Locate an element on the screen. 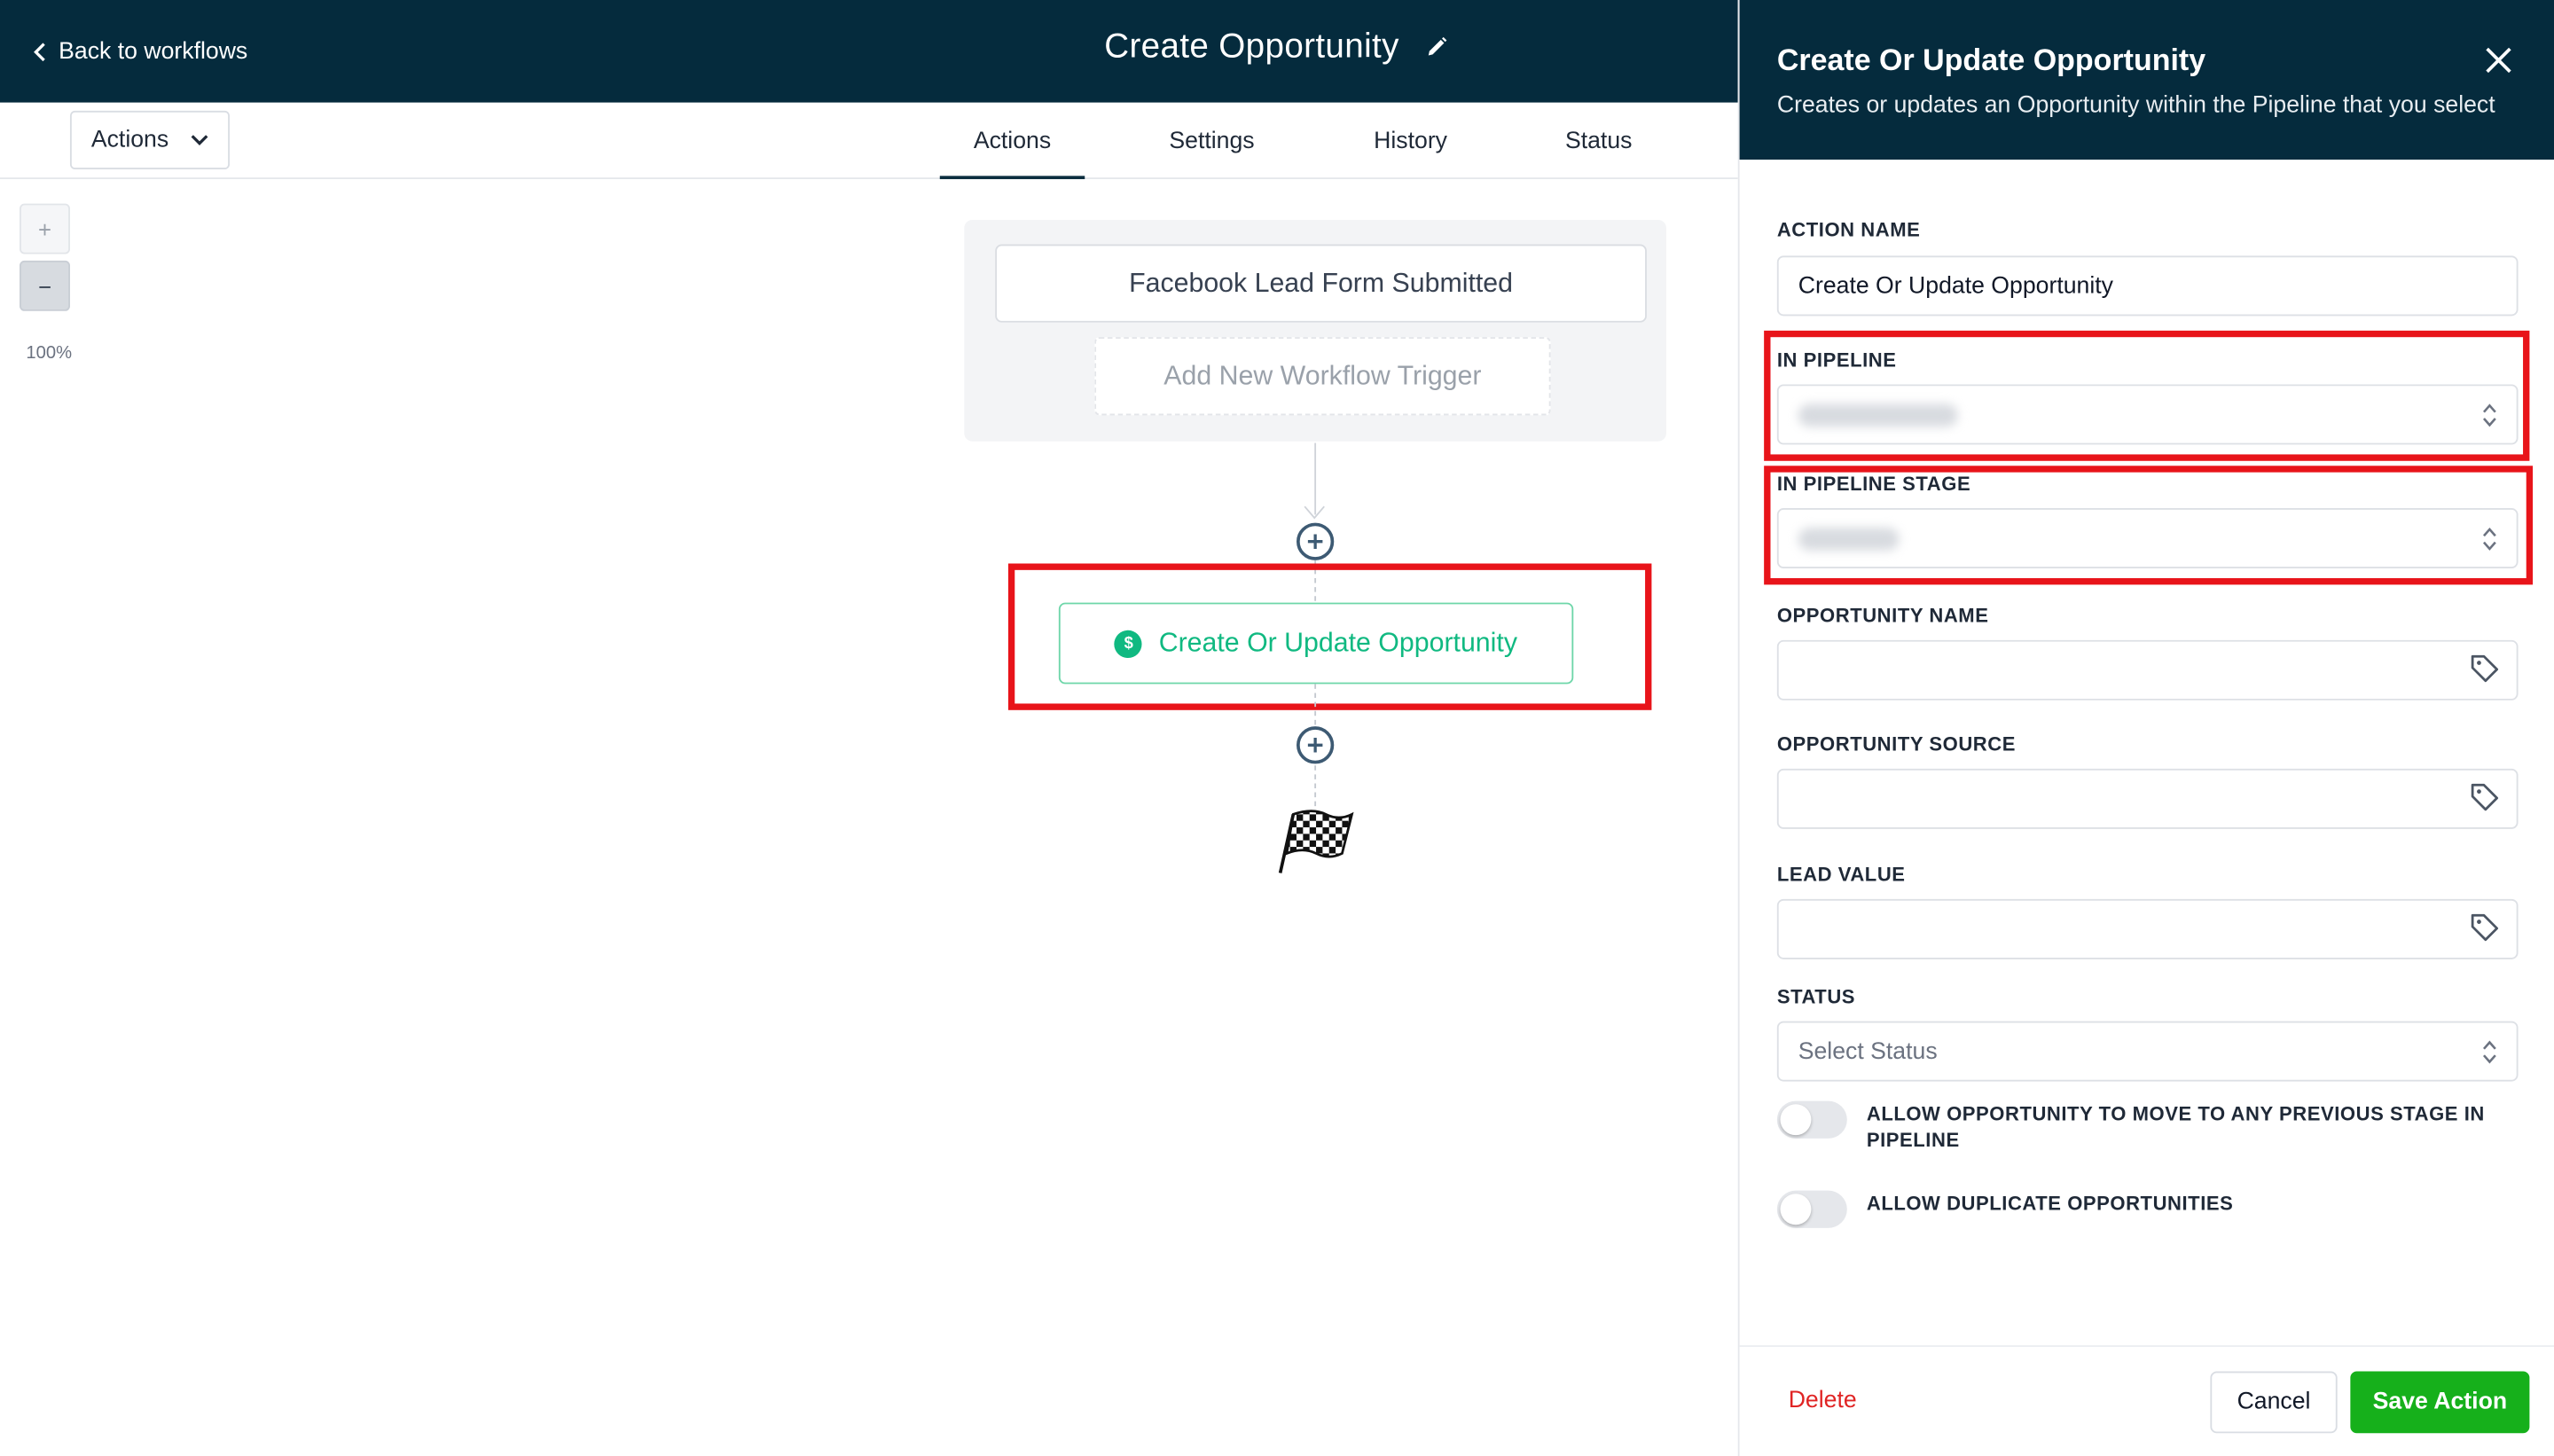  opportunity-source-label: OPPORTUNITY SOURCE is located at coordinates (1896, 744).